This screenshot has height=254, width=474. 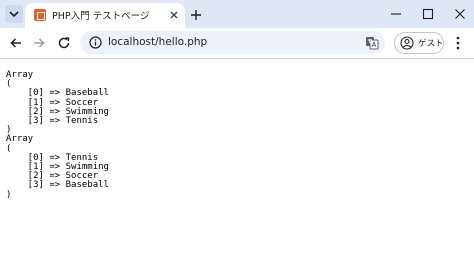 I want to click on profile-button: ゲスト, so click(x=419, y=43).